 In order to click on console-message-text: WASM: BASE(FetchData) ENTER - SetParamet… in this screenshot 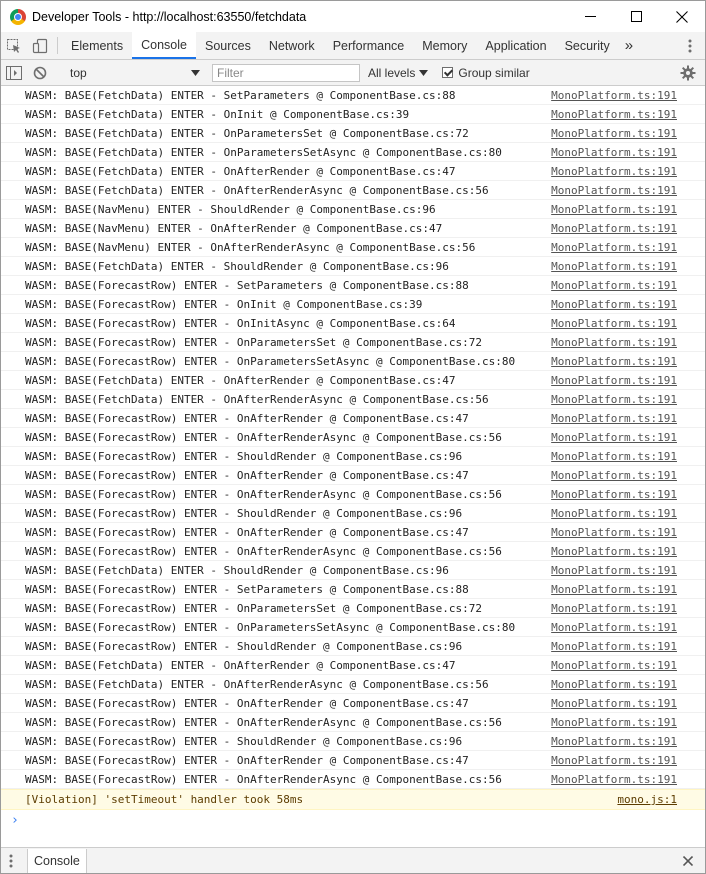, I will do `click(240, 95)`.